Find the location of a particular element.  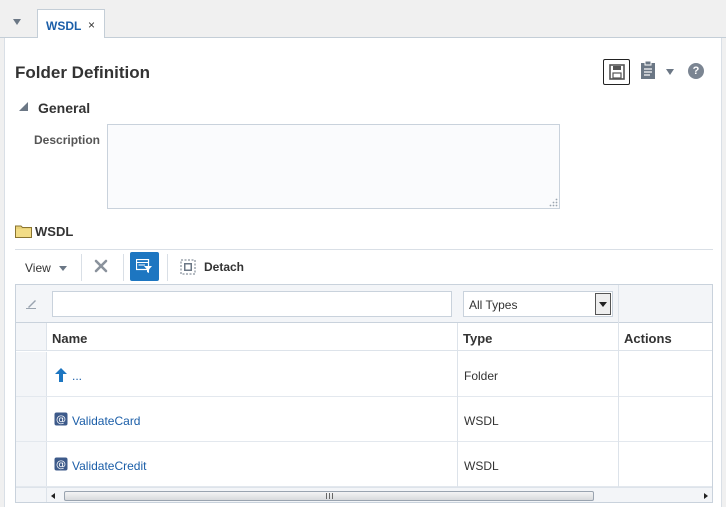

folder-label: WSDL is located at coordinates (54, 231).